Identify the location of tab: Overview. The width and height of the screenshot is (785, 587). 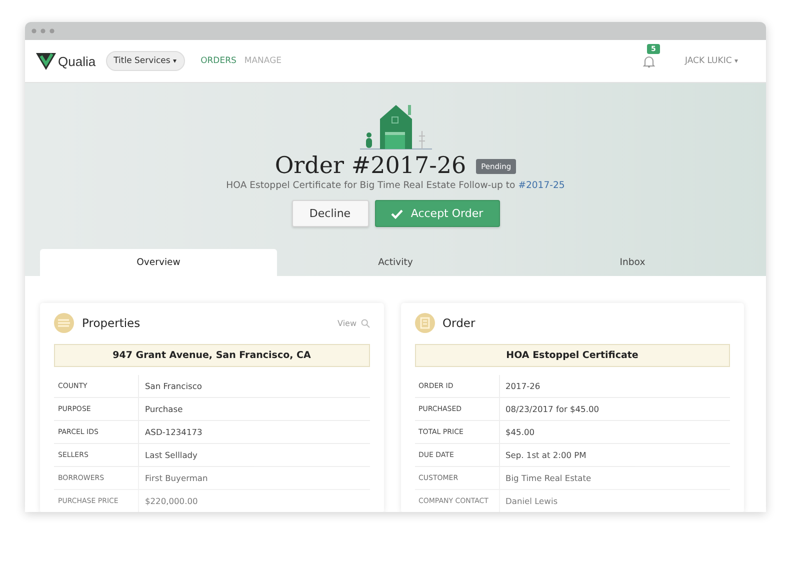
(158, 262).